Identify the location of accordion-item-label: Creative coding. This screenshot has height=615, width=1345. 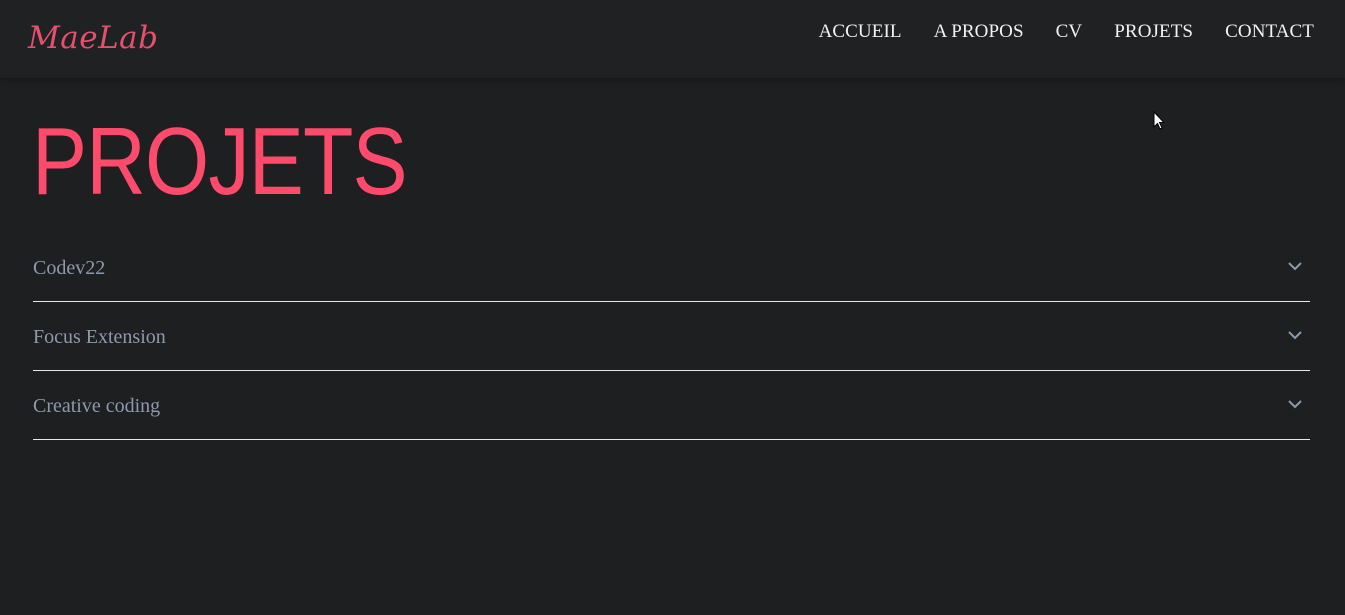
(97, 406).